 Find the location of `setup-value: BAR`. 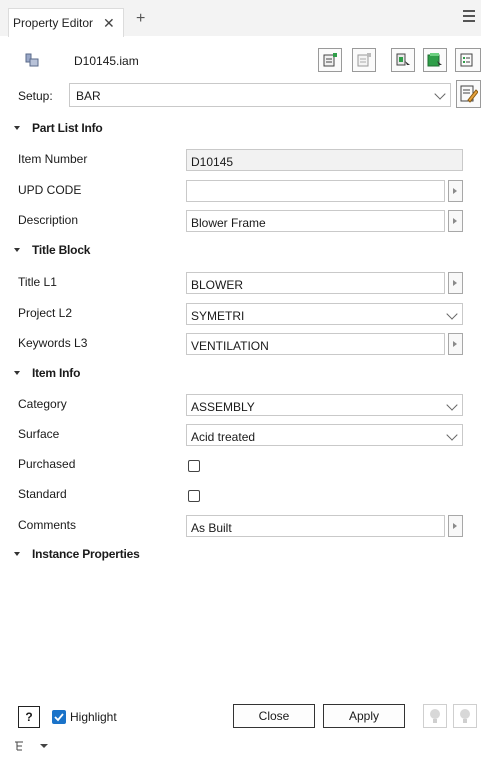

setup-value: BAR is located at coordinates (88, 96).